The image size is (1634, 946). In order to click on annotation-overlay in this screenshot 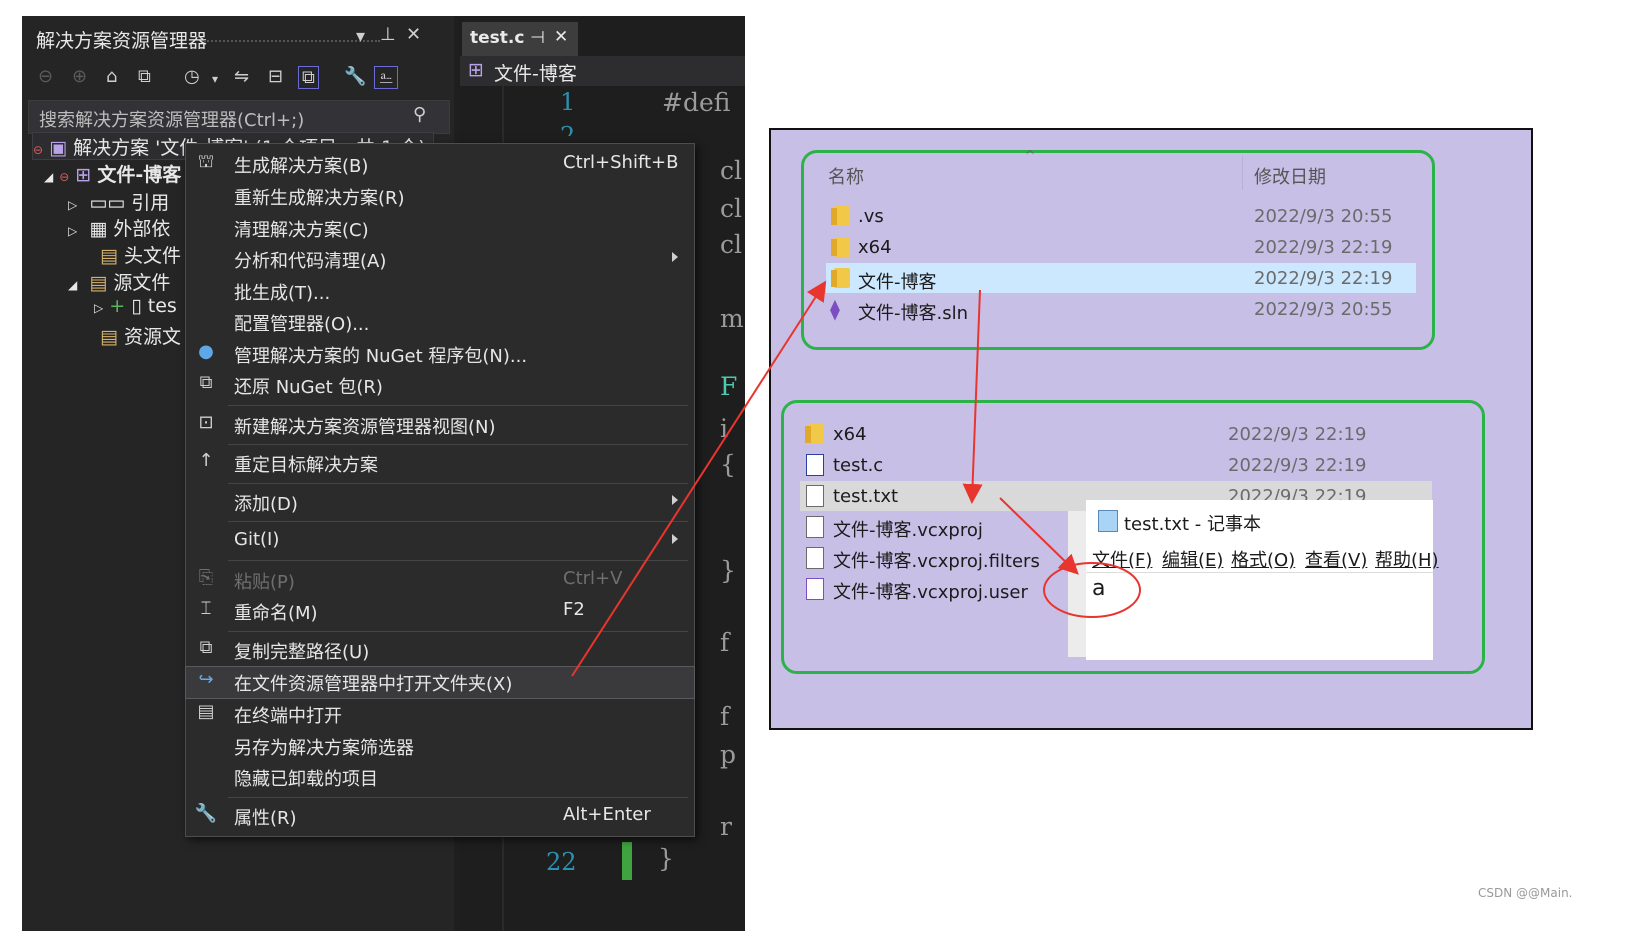, I will do `click(856, 478)`.